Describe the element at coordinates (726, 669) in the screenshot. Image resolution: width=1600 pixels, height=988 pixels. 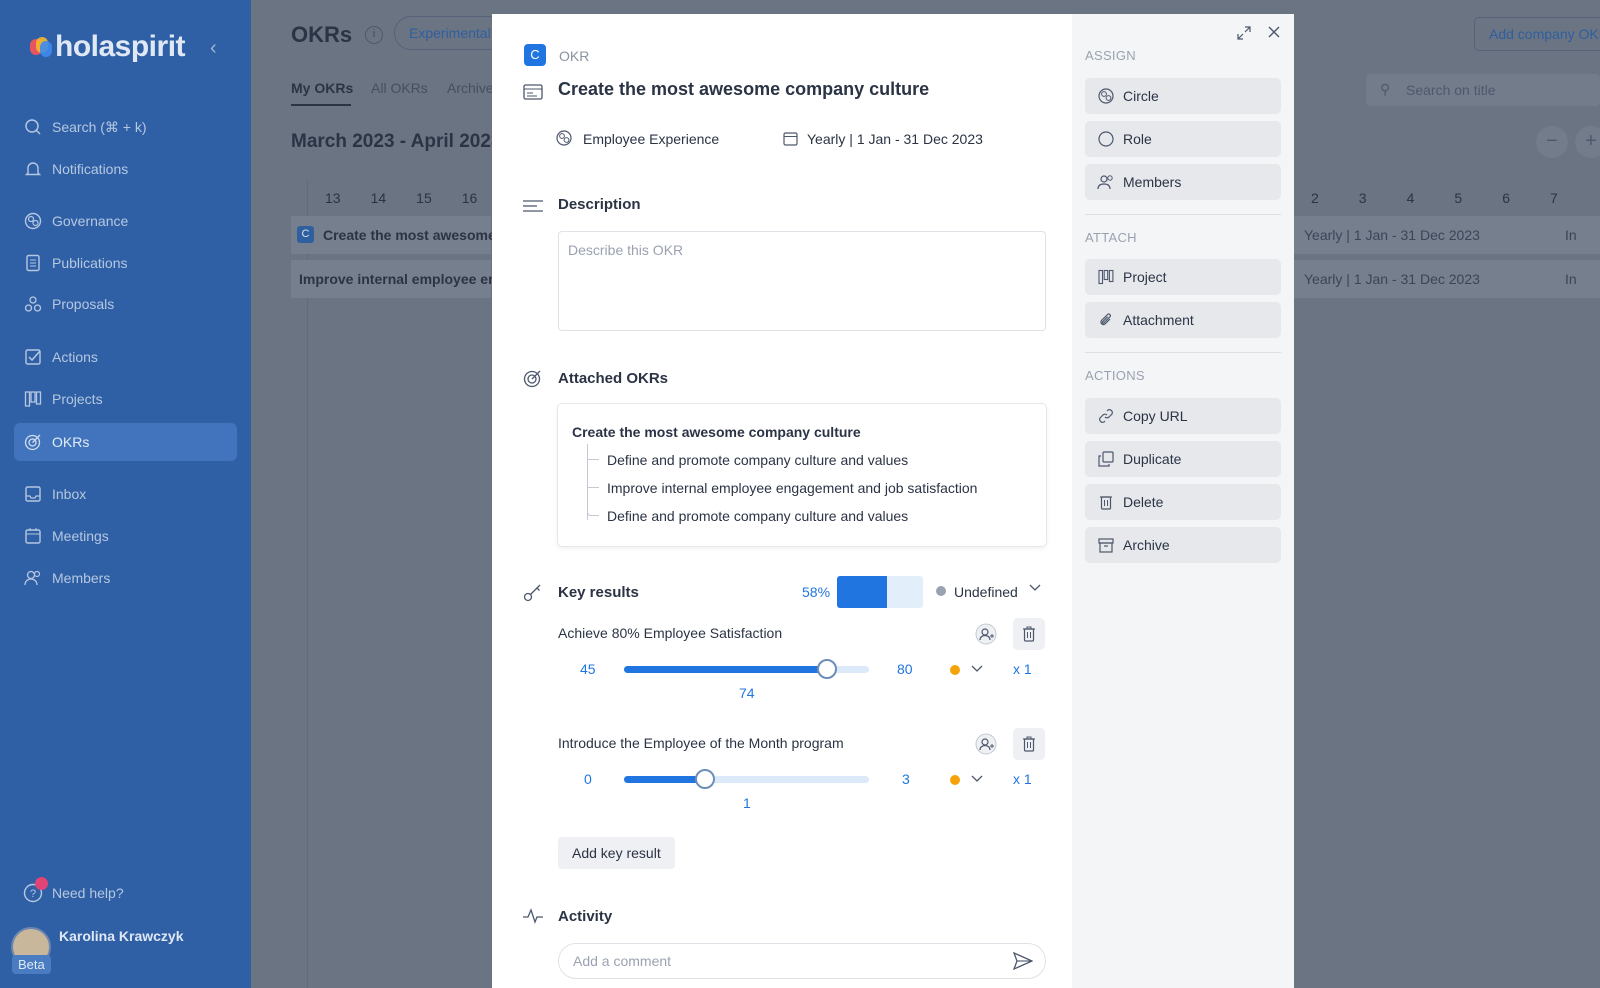
I see `kr-slider-fill` at that location.